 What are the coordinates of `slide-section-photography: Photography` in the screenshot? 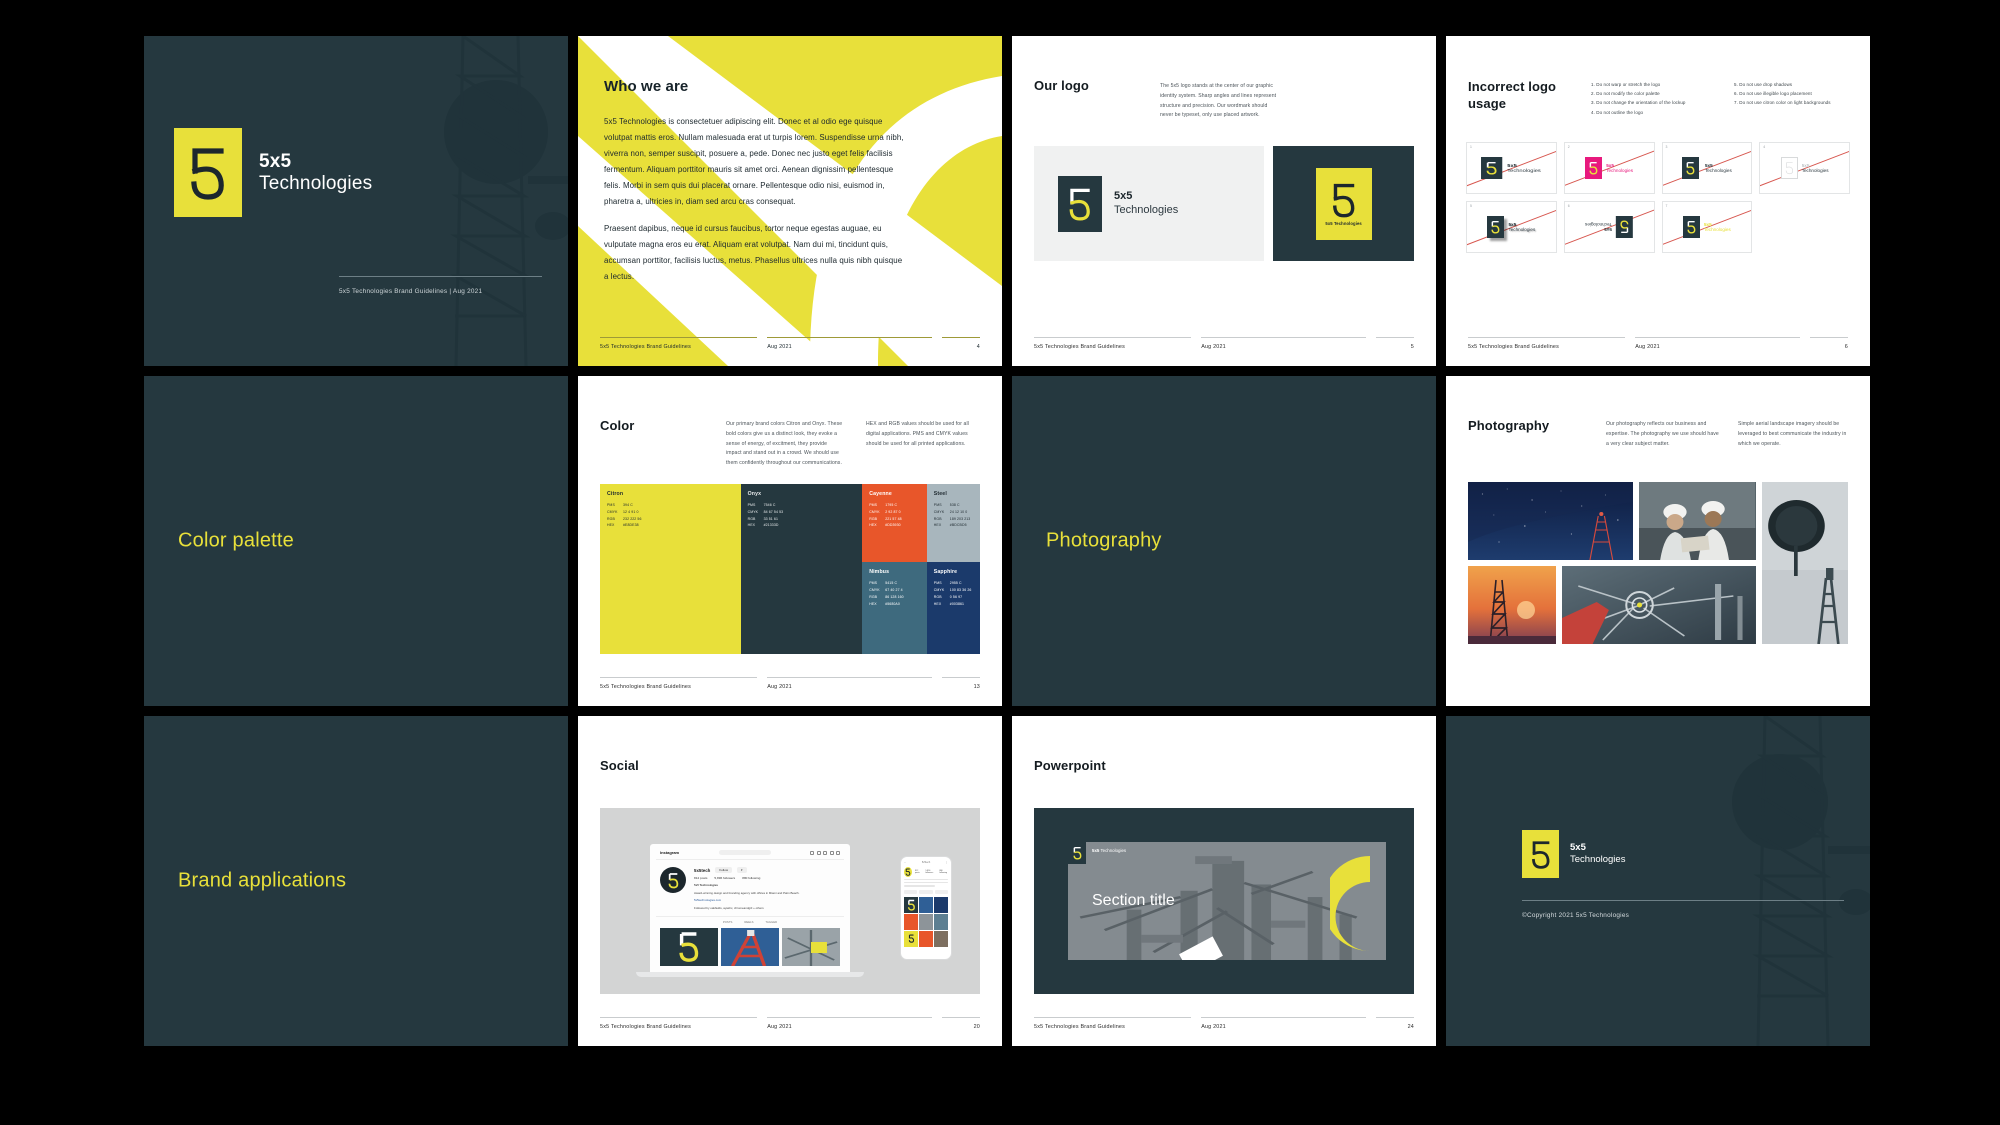 It's located at (1224, 541).